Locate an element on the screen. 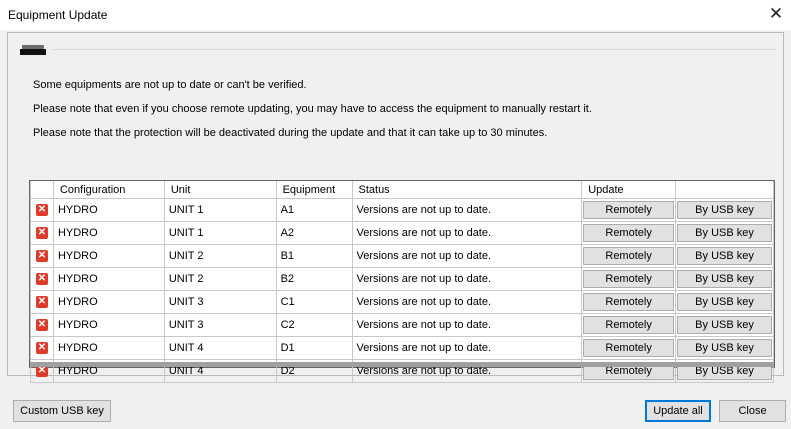  close-button: Close is located at coordinates (752, 411).